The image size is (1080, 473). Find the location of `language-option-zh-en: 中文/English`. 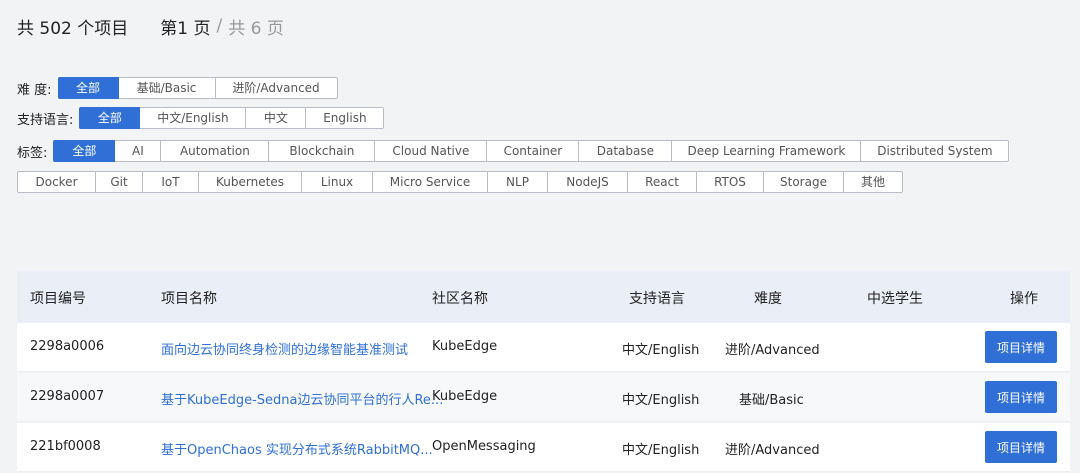

language-option-zh-en: 中文/English is located at coordinates (193, 118).